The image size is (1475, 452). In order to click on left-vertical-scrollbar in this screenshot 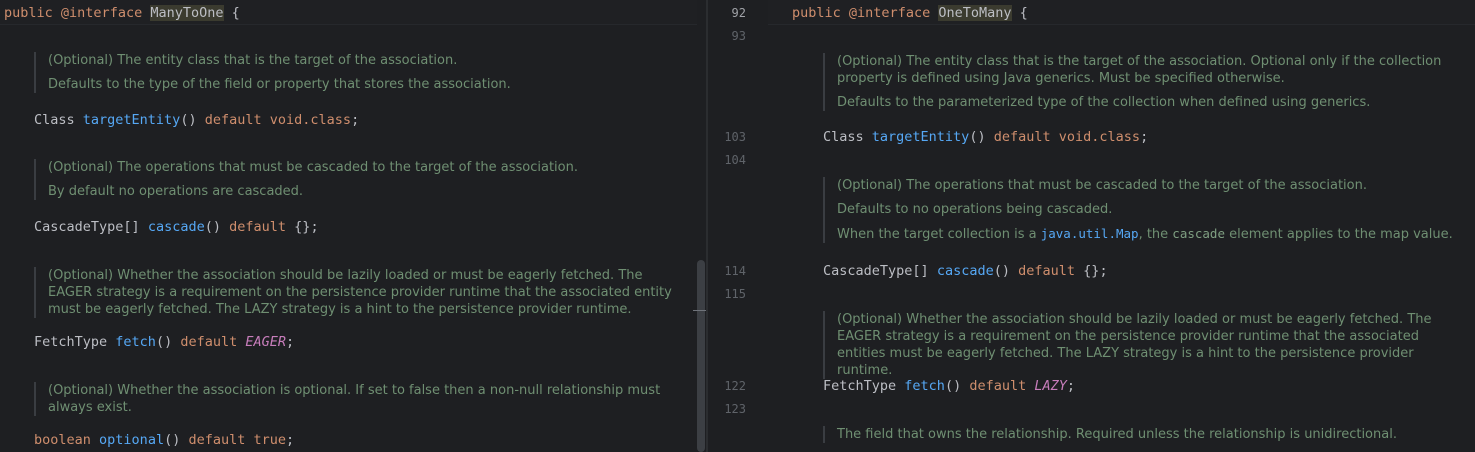, I will do `click(701, 356)`.